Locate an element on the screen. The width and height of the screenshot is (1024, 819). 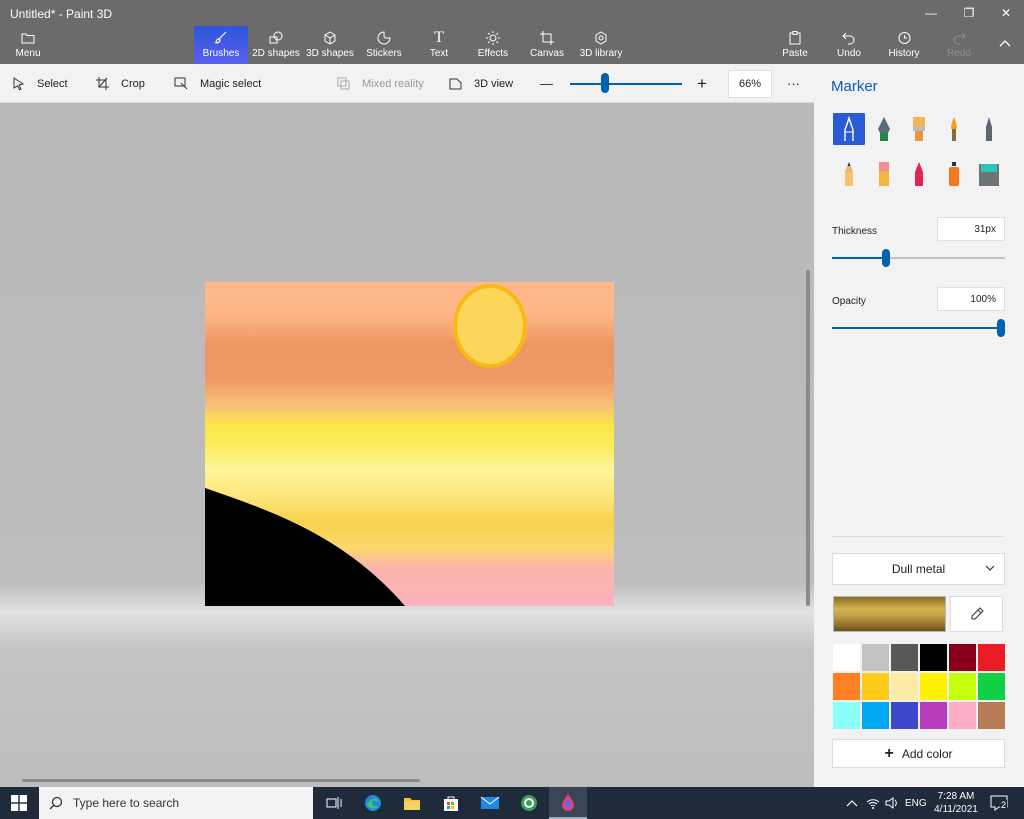
tab-effects: Effects is located at coordinates (493, 45).